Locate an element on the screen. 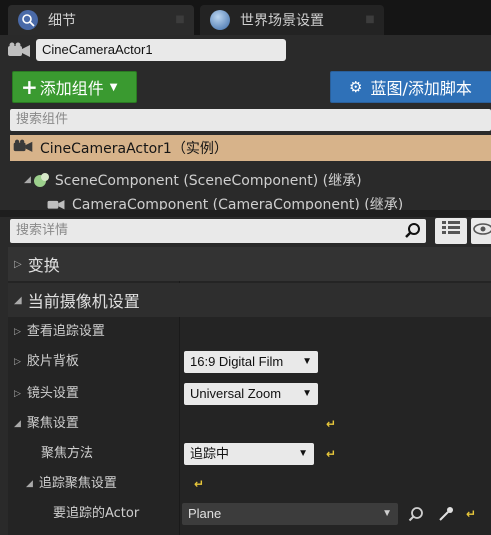 The height and width of the screenshot is (535, 491). category-label: 变换 is located at coordinates (43, 265).